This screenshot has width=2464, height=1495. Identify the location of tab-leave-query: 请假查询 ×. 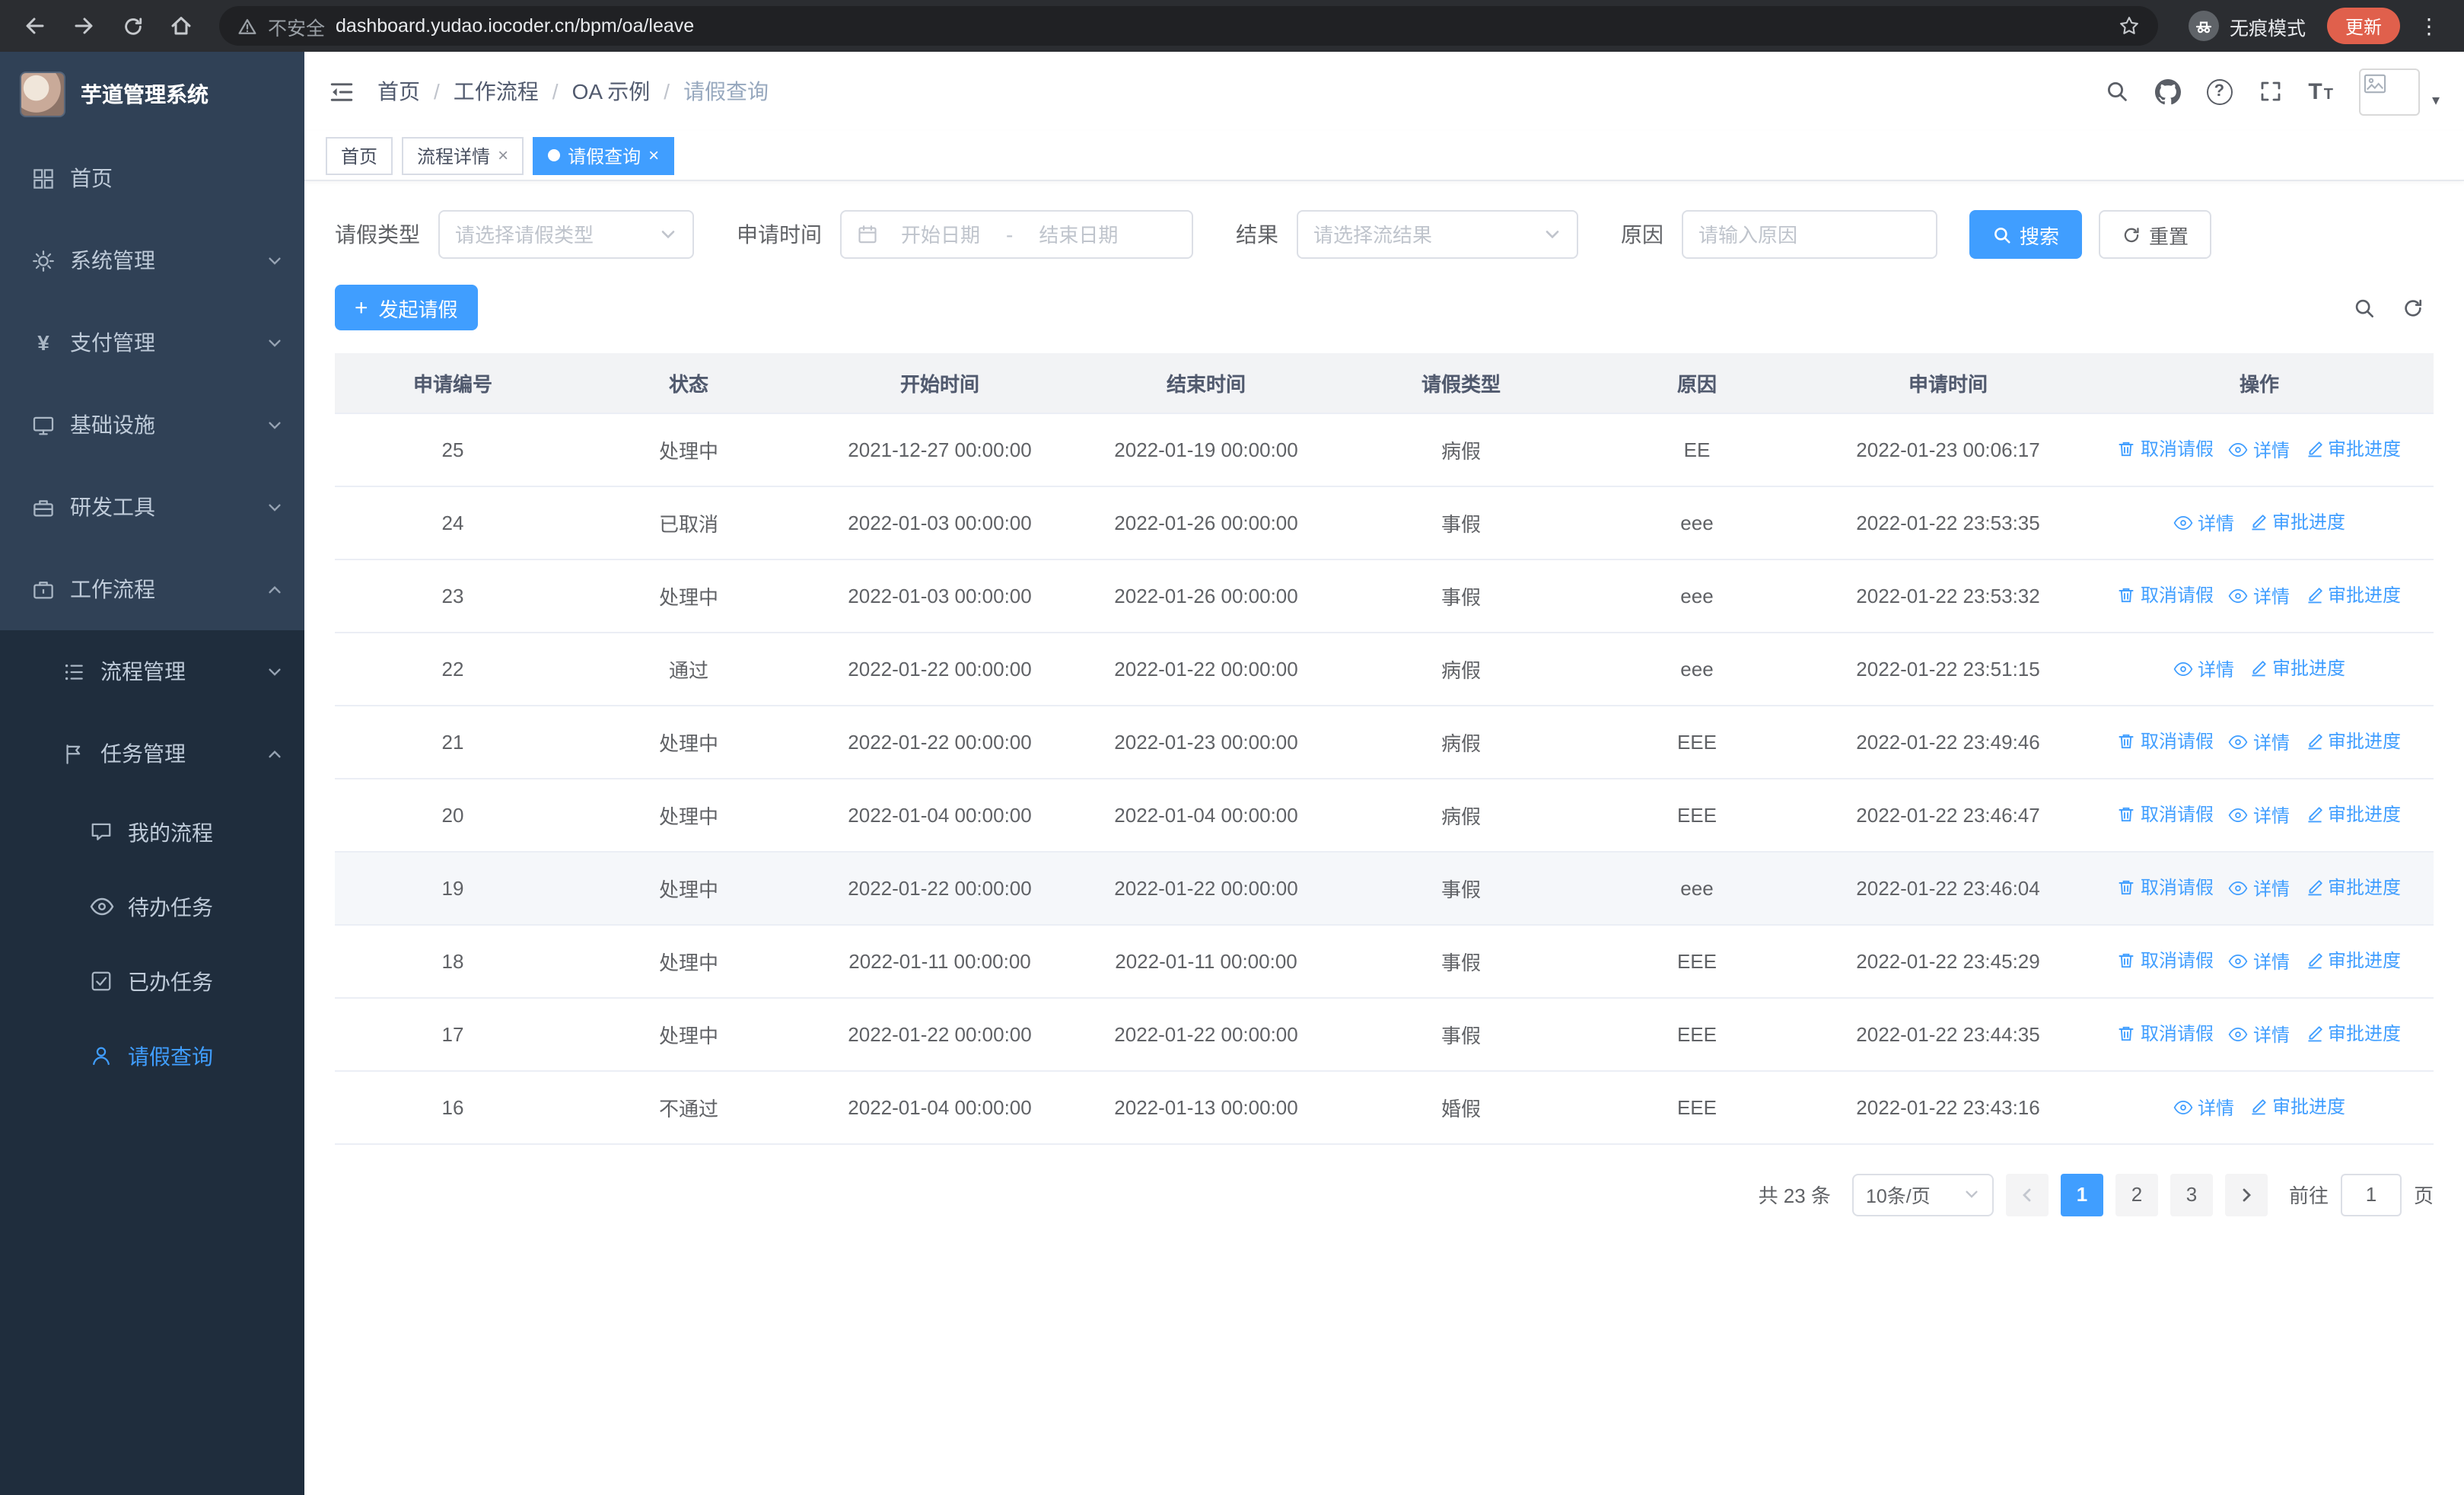
(604, 155).